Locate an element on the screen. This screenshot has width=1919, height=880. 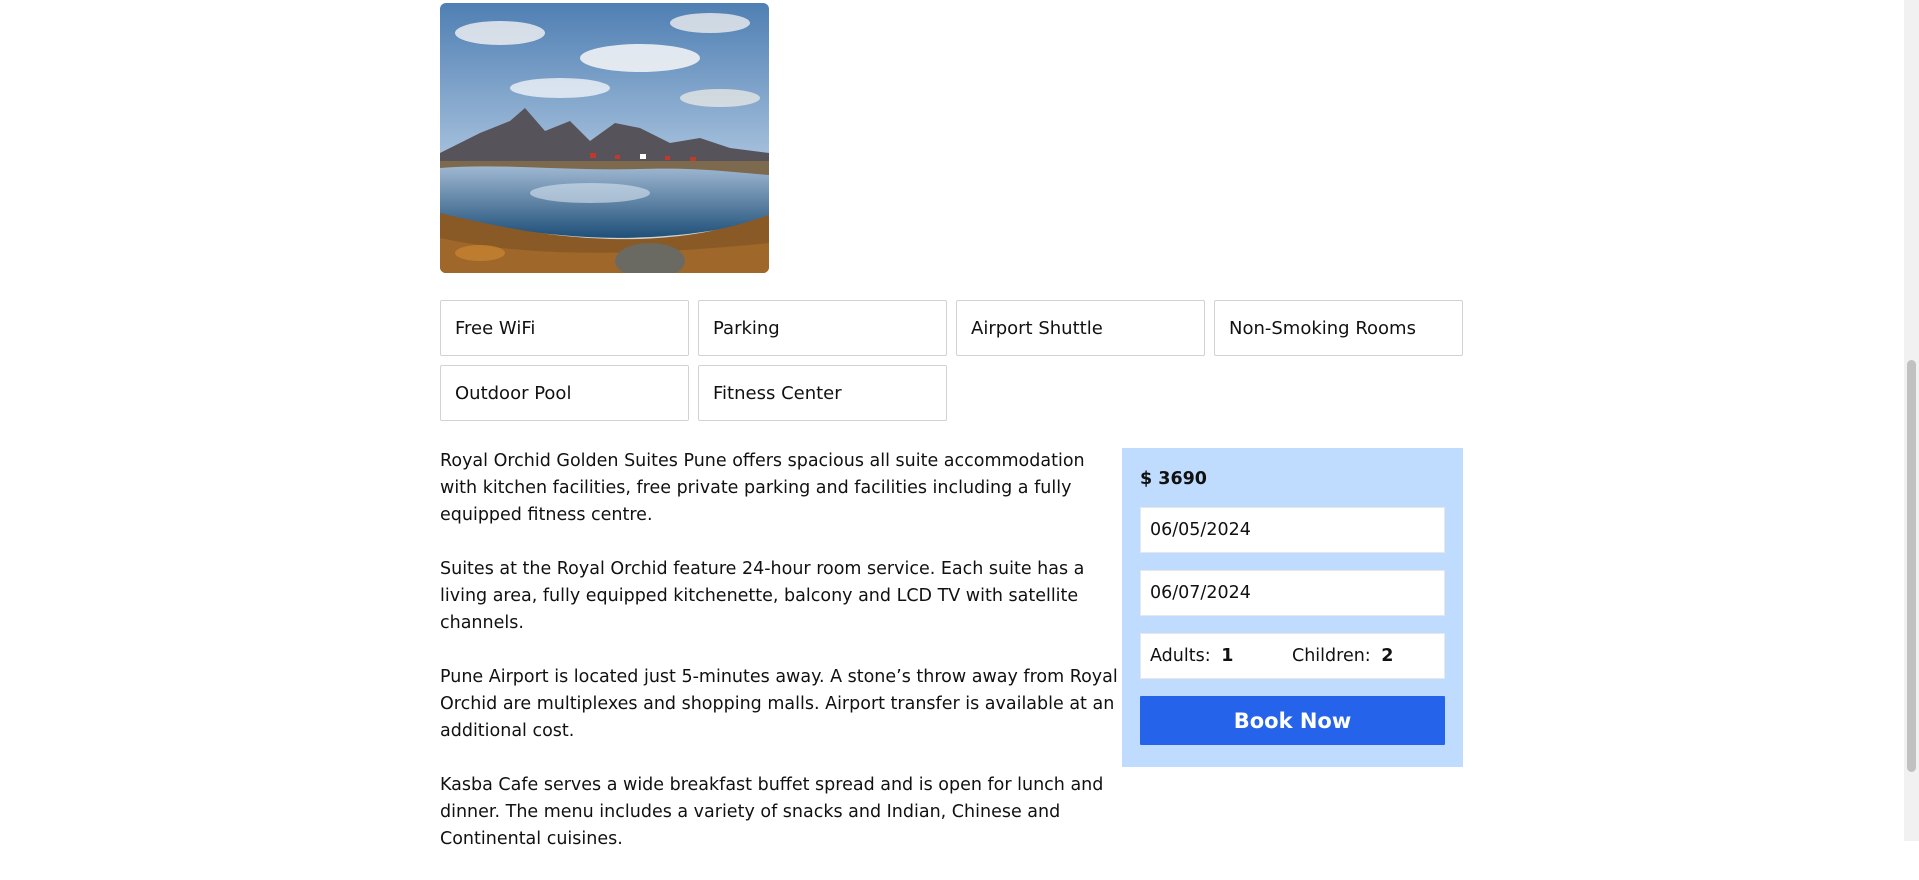
check-out-date-field: 06/07/2024 is located at coordinates (1292, 593).